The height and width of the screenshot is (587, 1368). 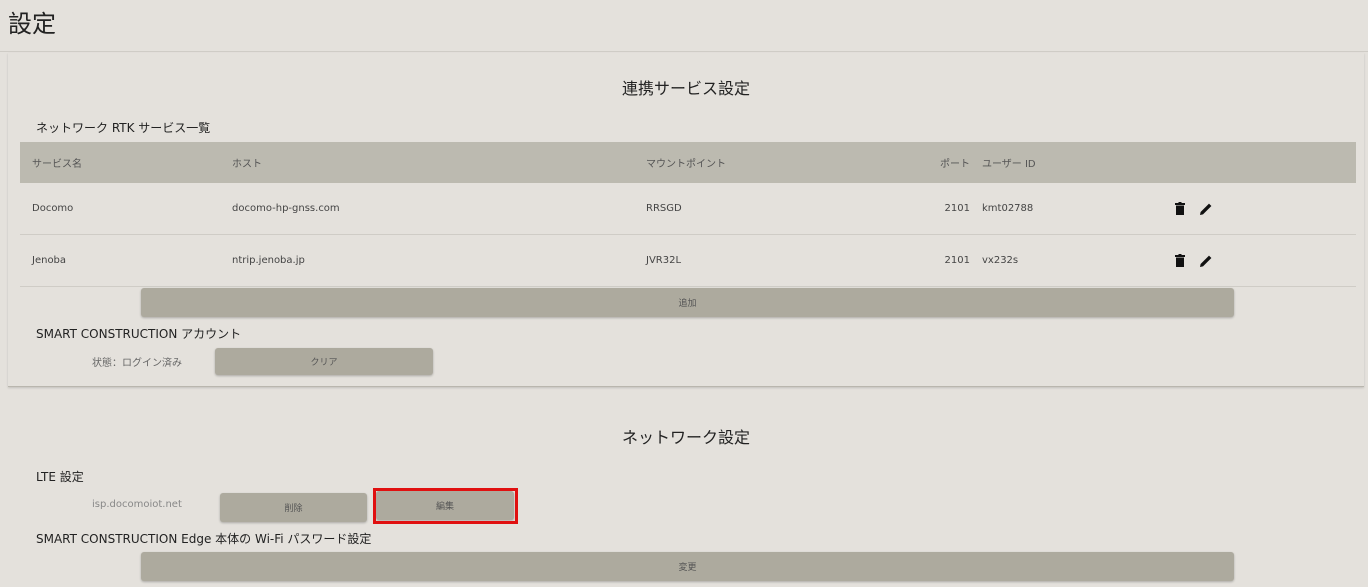 What do you see at coordinates (687, 566) in the screenshot?
I see `change-wifi-password-button: 変更` at bounding box center [687, 566].